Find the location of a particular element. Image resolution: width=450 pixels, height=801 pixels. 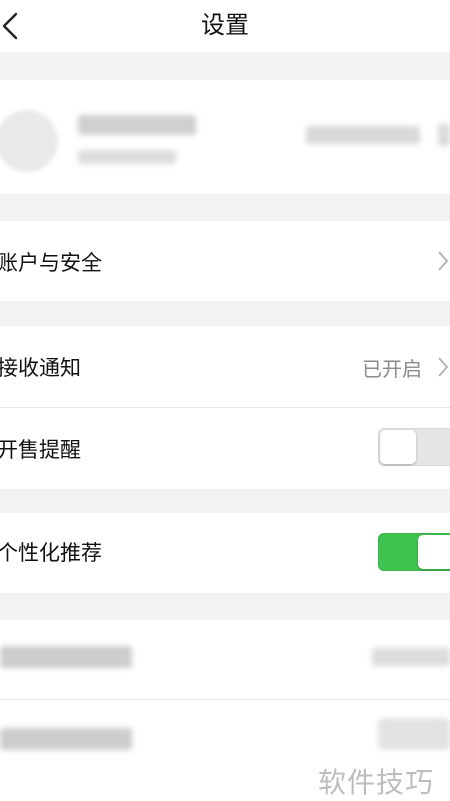

nav-bar: 设置 is located at coordinates (225, 26).